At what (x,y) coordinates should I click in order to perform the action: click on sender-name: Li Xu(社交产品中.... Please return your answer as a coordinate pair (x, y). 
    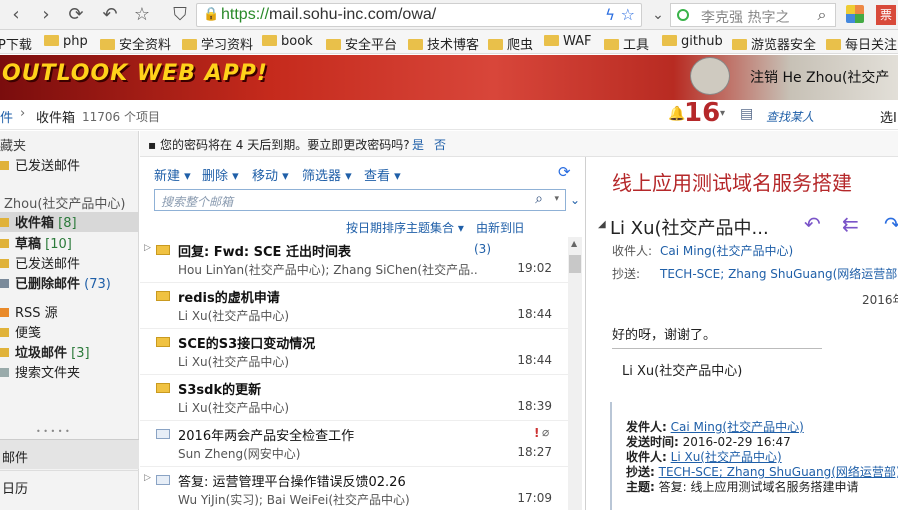
    Looking at the image, I should click on (689, 227).